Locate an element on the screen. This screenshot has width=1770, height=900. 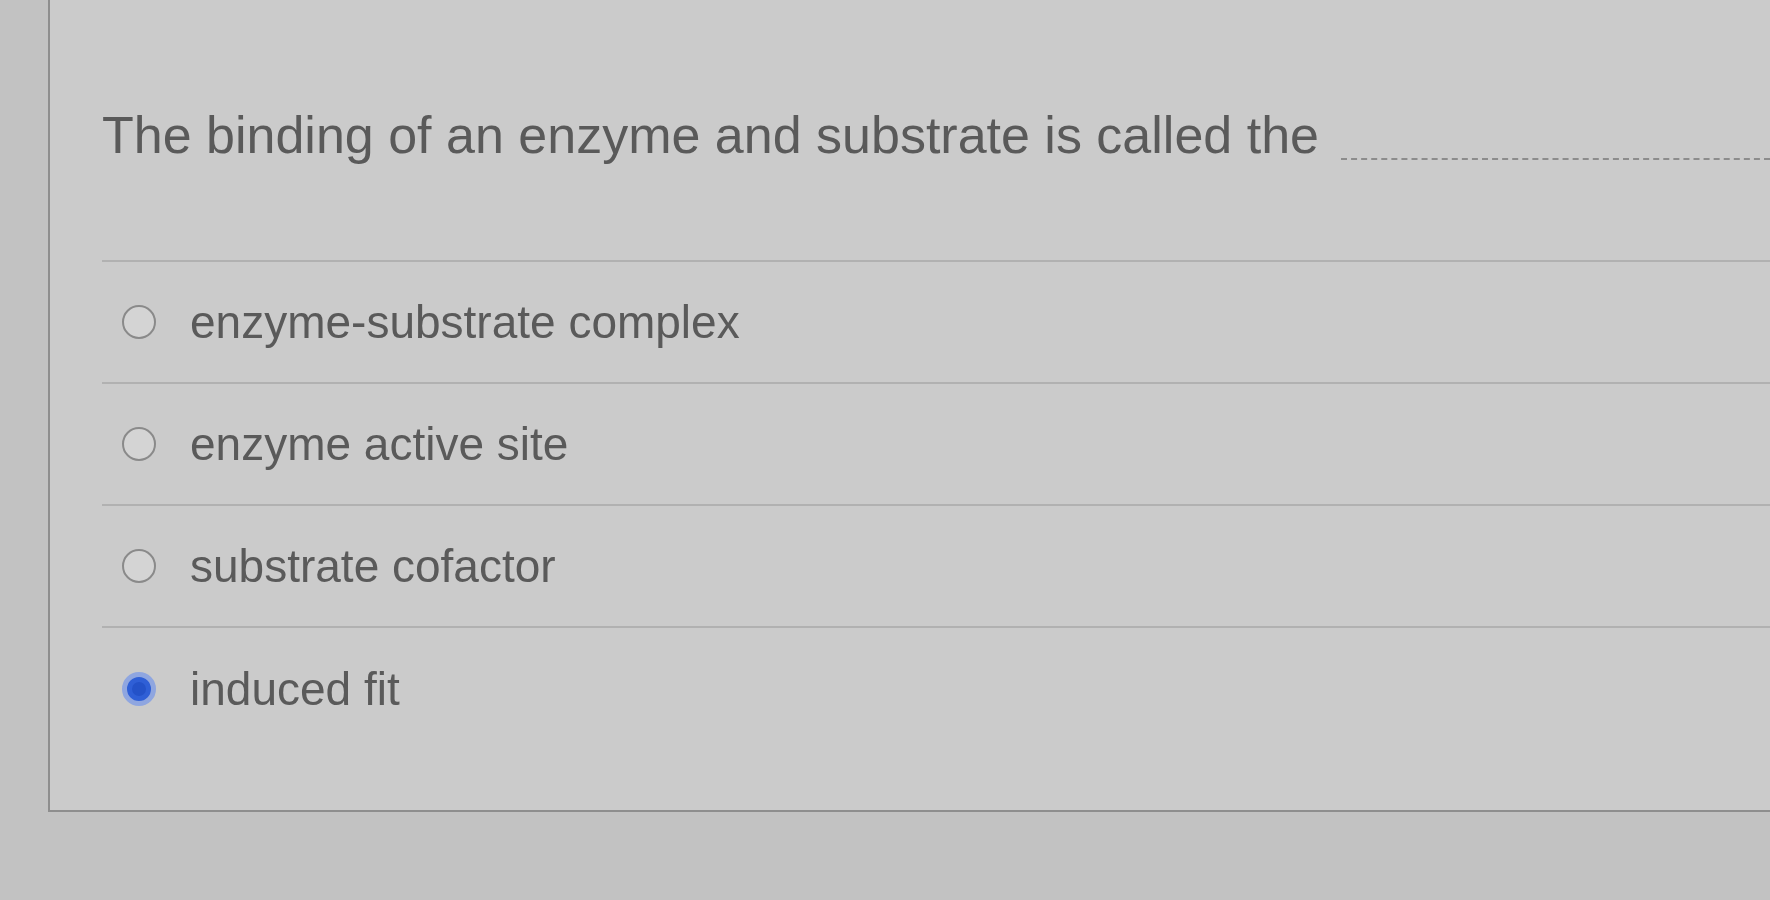
option-label: substrate cofactor is located at coordinates (373, 566).